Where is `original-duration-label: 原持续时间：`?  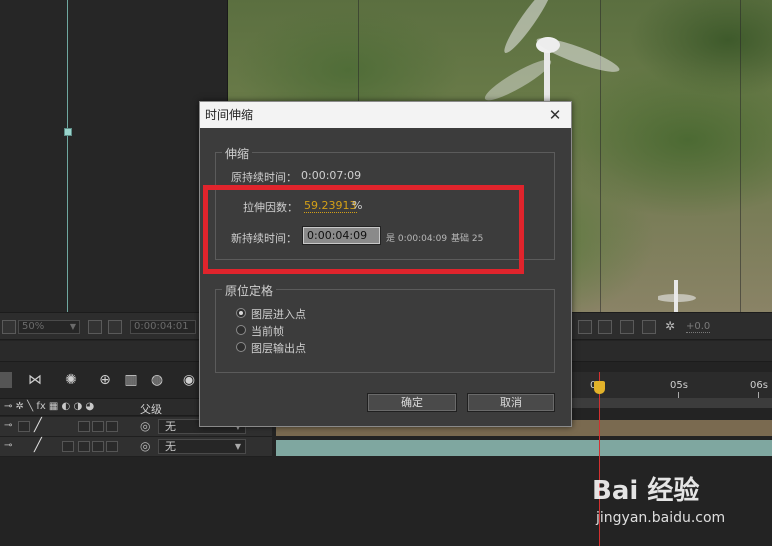
original-duration-label: 原持续时间： is located at coordinates (264, 177).